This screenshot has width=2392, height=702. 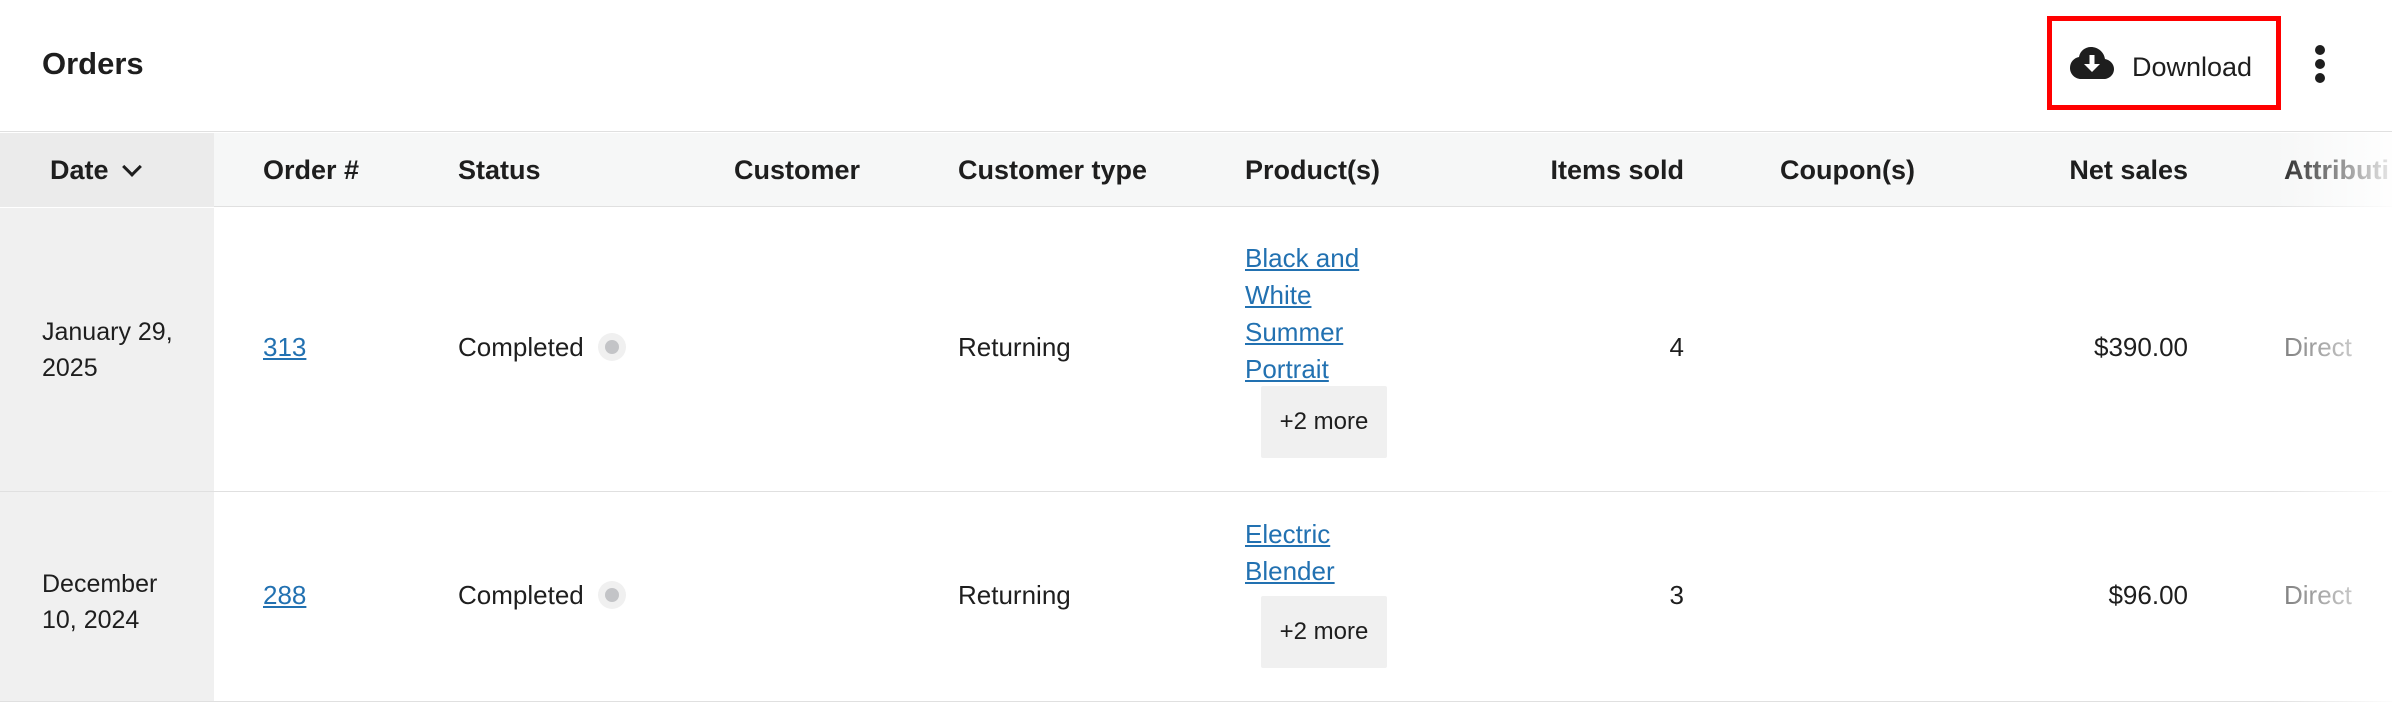 What do you see at coordinates (284, 595) in the screenshot?
I see `order-number-link: 288` at bounding box center [284, 595].